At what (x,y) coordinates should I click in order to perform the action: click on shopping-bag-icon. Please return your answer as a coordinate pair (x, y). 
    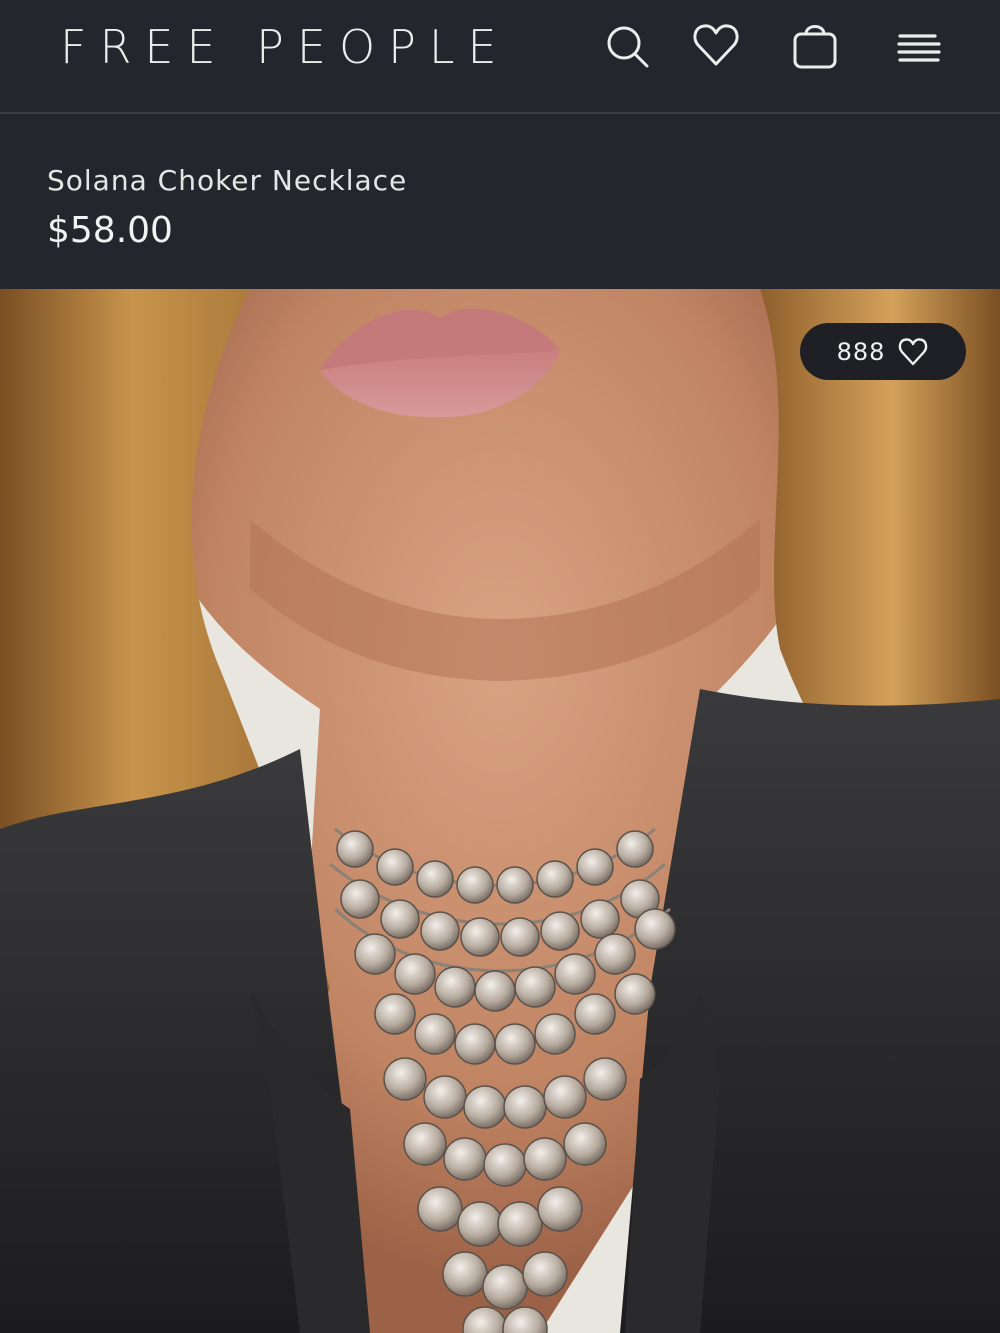
    Looking at the image, I should click on (815, 46).